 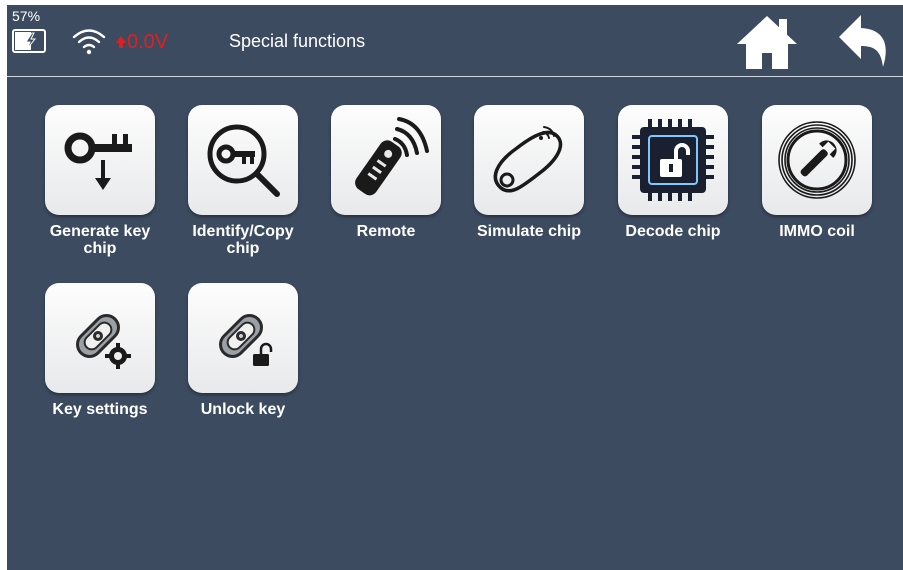 I want to click on function-decode-chip: Decode chip, so click(x=673, y=172).